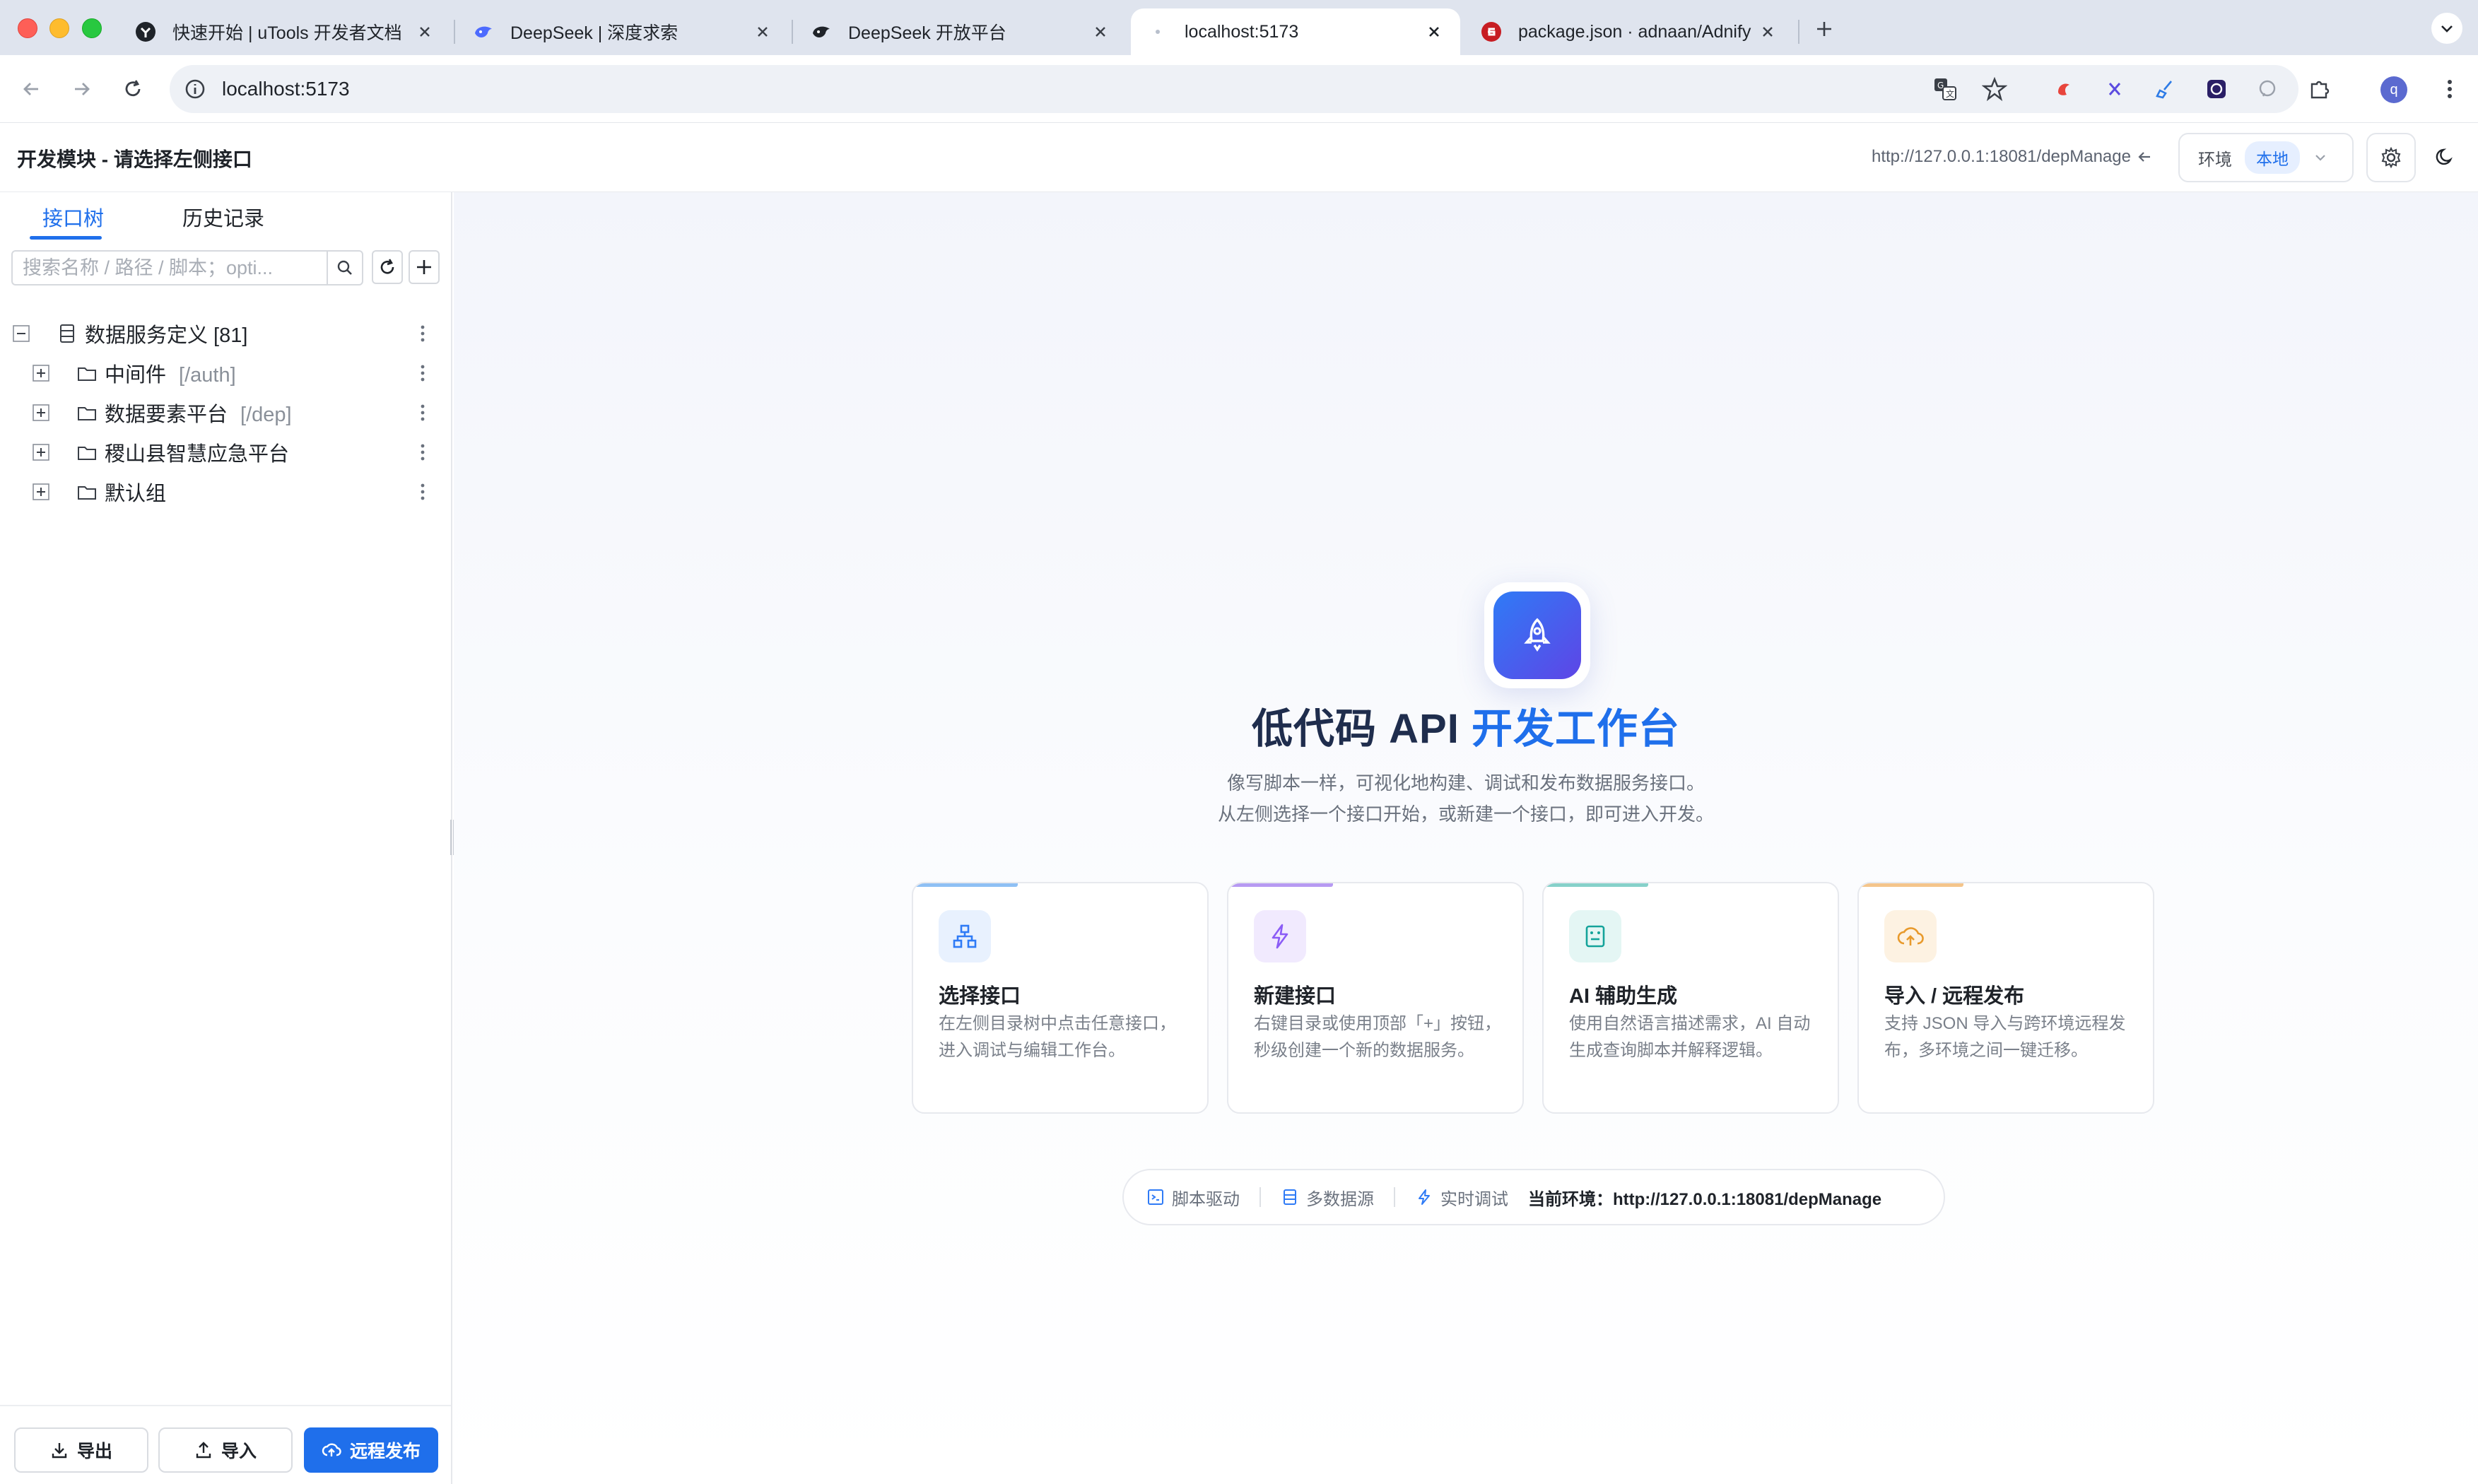 This screenshot has width=2478, height=1484. I want to click on terminal-icon, so click(1156, 1197).